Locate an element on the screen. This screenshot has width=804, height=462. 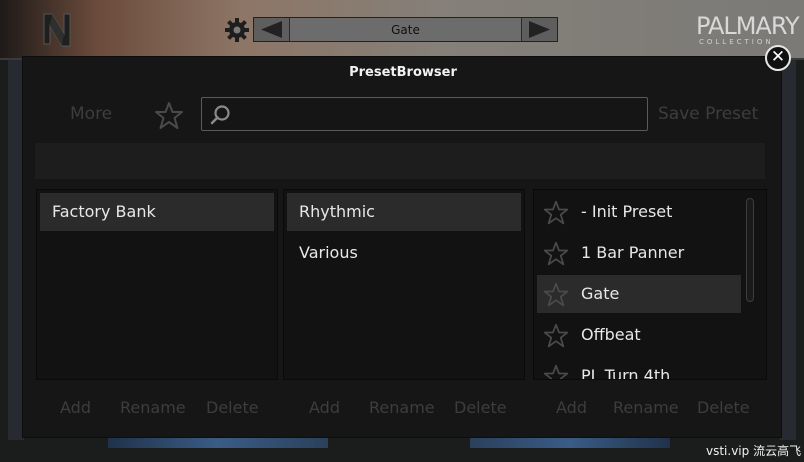
close-button: ✕ is located at coordinates (778, 58).